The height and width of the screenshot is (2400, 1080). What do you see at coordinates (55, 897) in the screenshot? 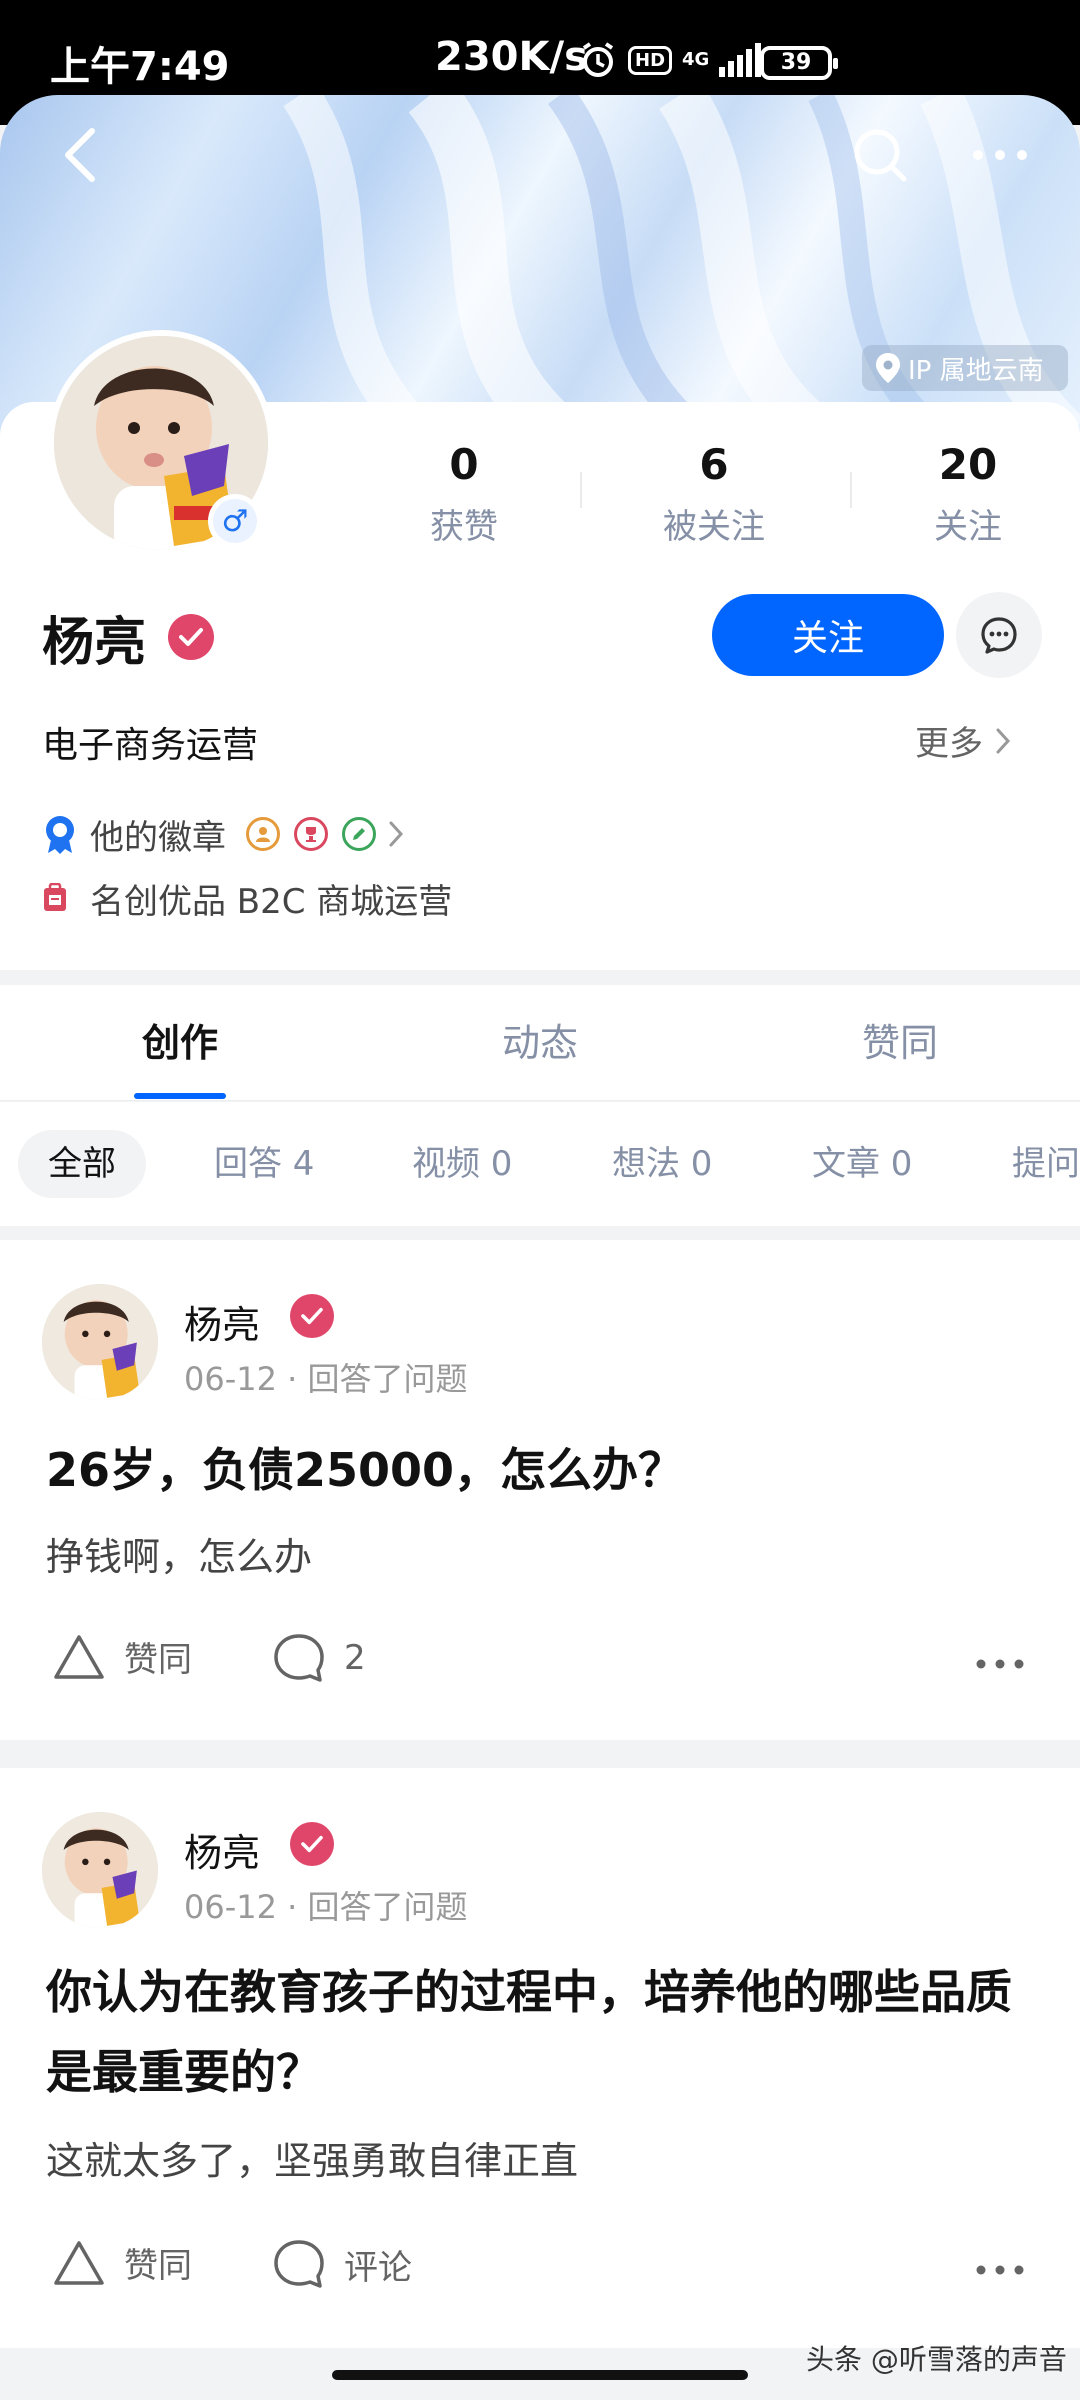
I see `briefcase-icon` at bounding box center [55, 897].